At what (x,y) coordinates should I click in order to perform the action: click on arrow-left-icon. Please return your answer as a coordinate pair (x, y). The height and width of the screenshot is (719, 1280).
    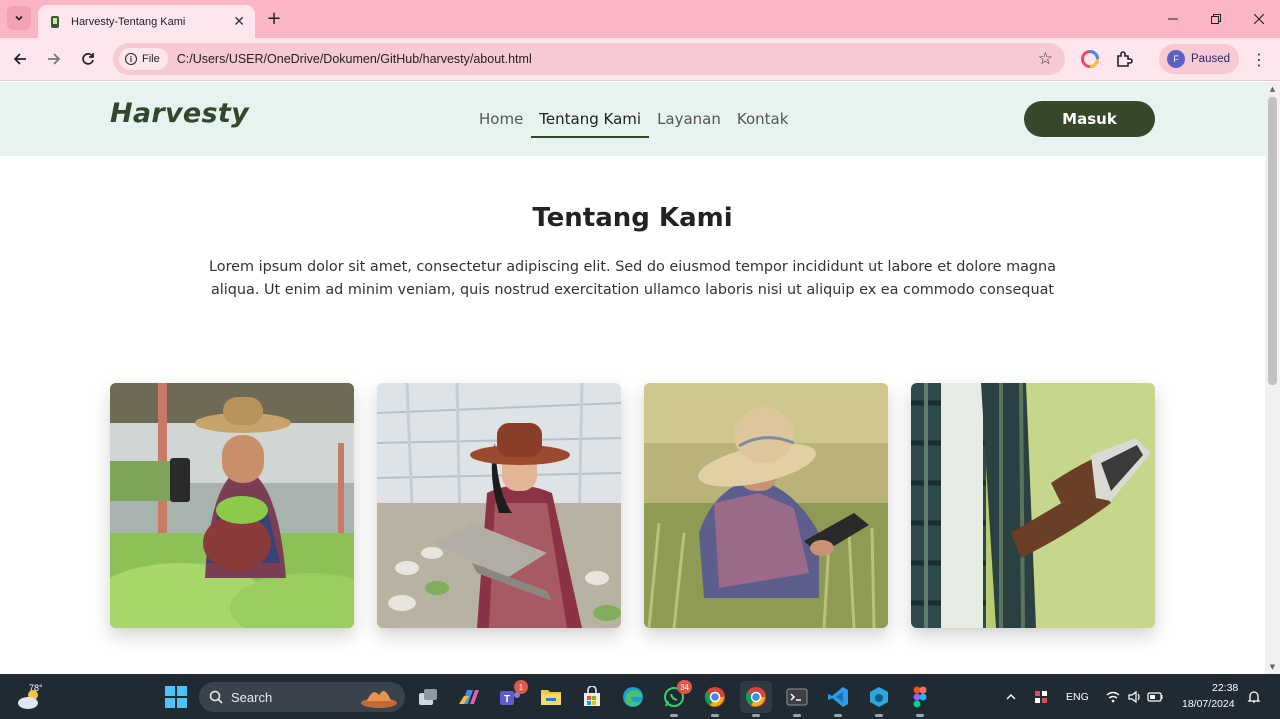
    Looking at the image, I should click on (19, 59).